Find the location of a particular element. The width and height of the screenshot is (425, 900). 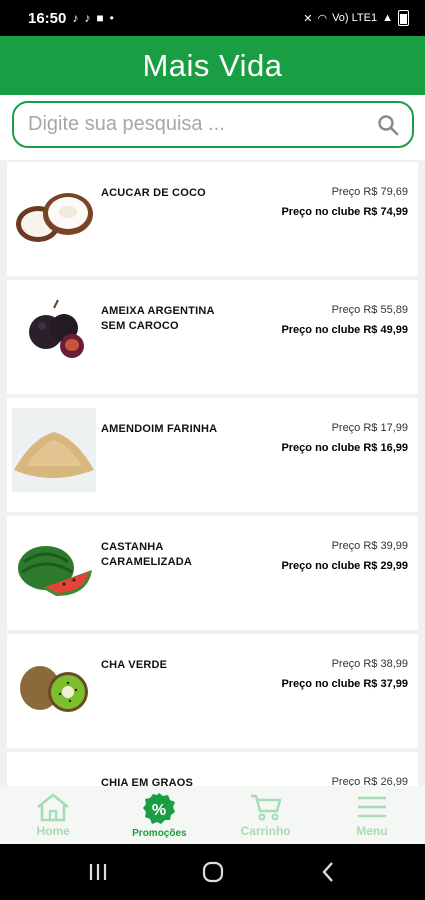

app-header: Mais Vida is located at coordinates (212, 65).